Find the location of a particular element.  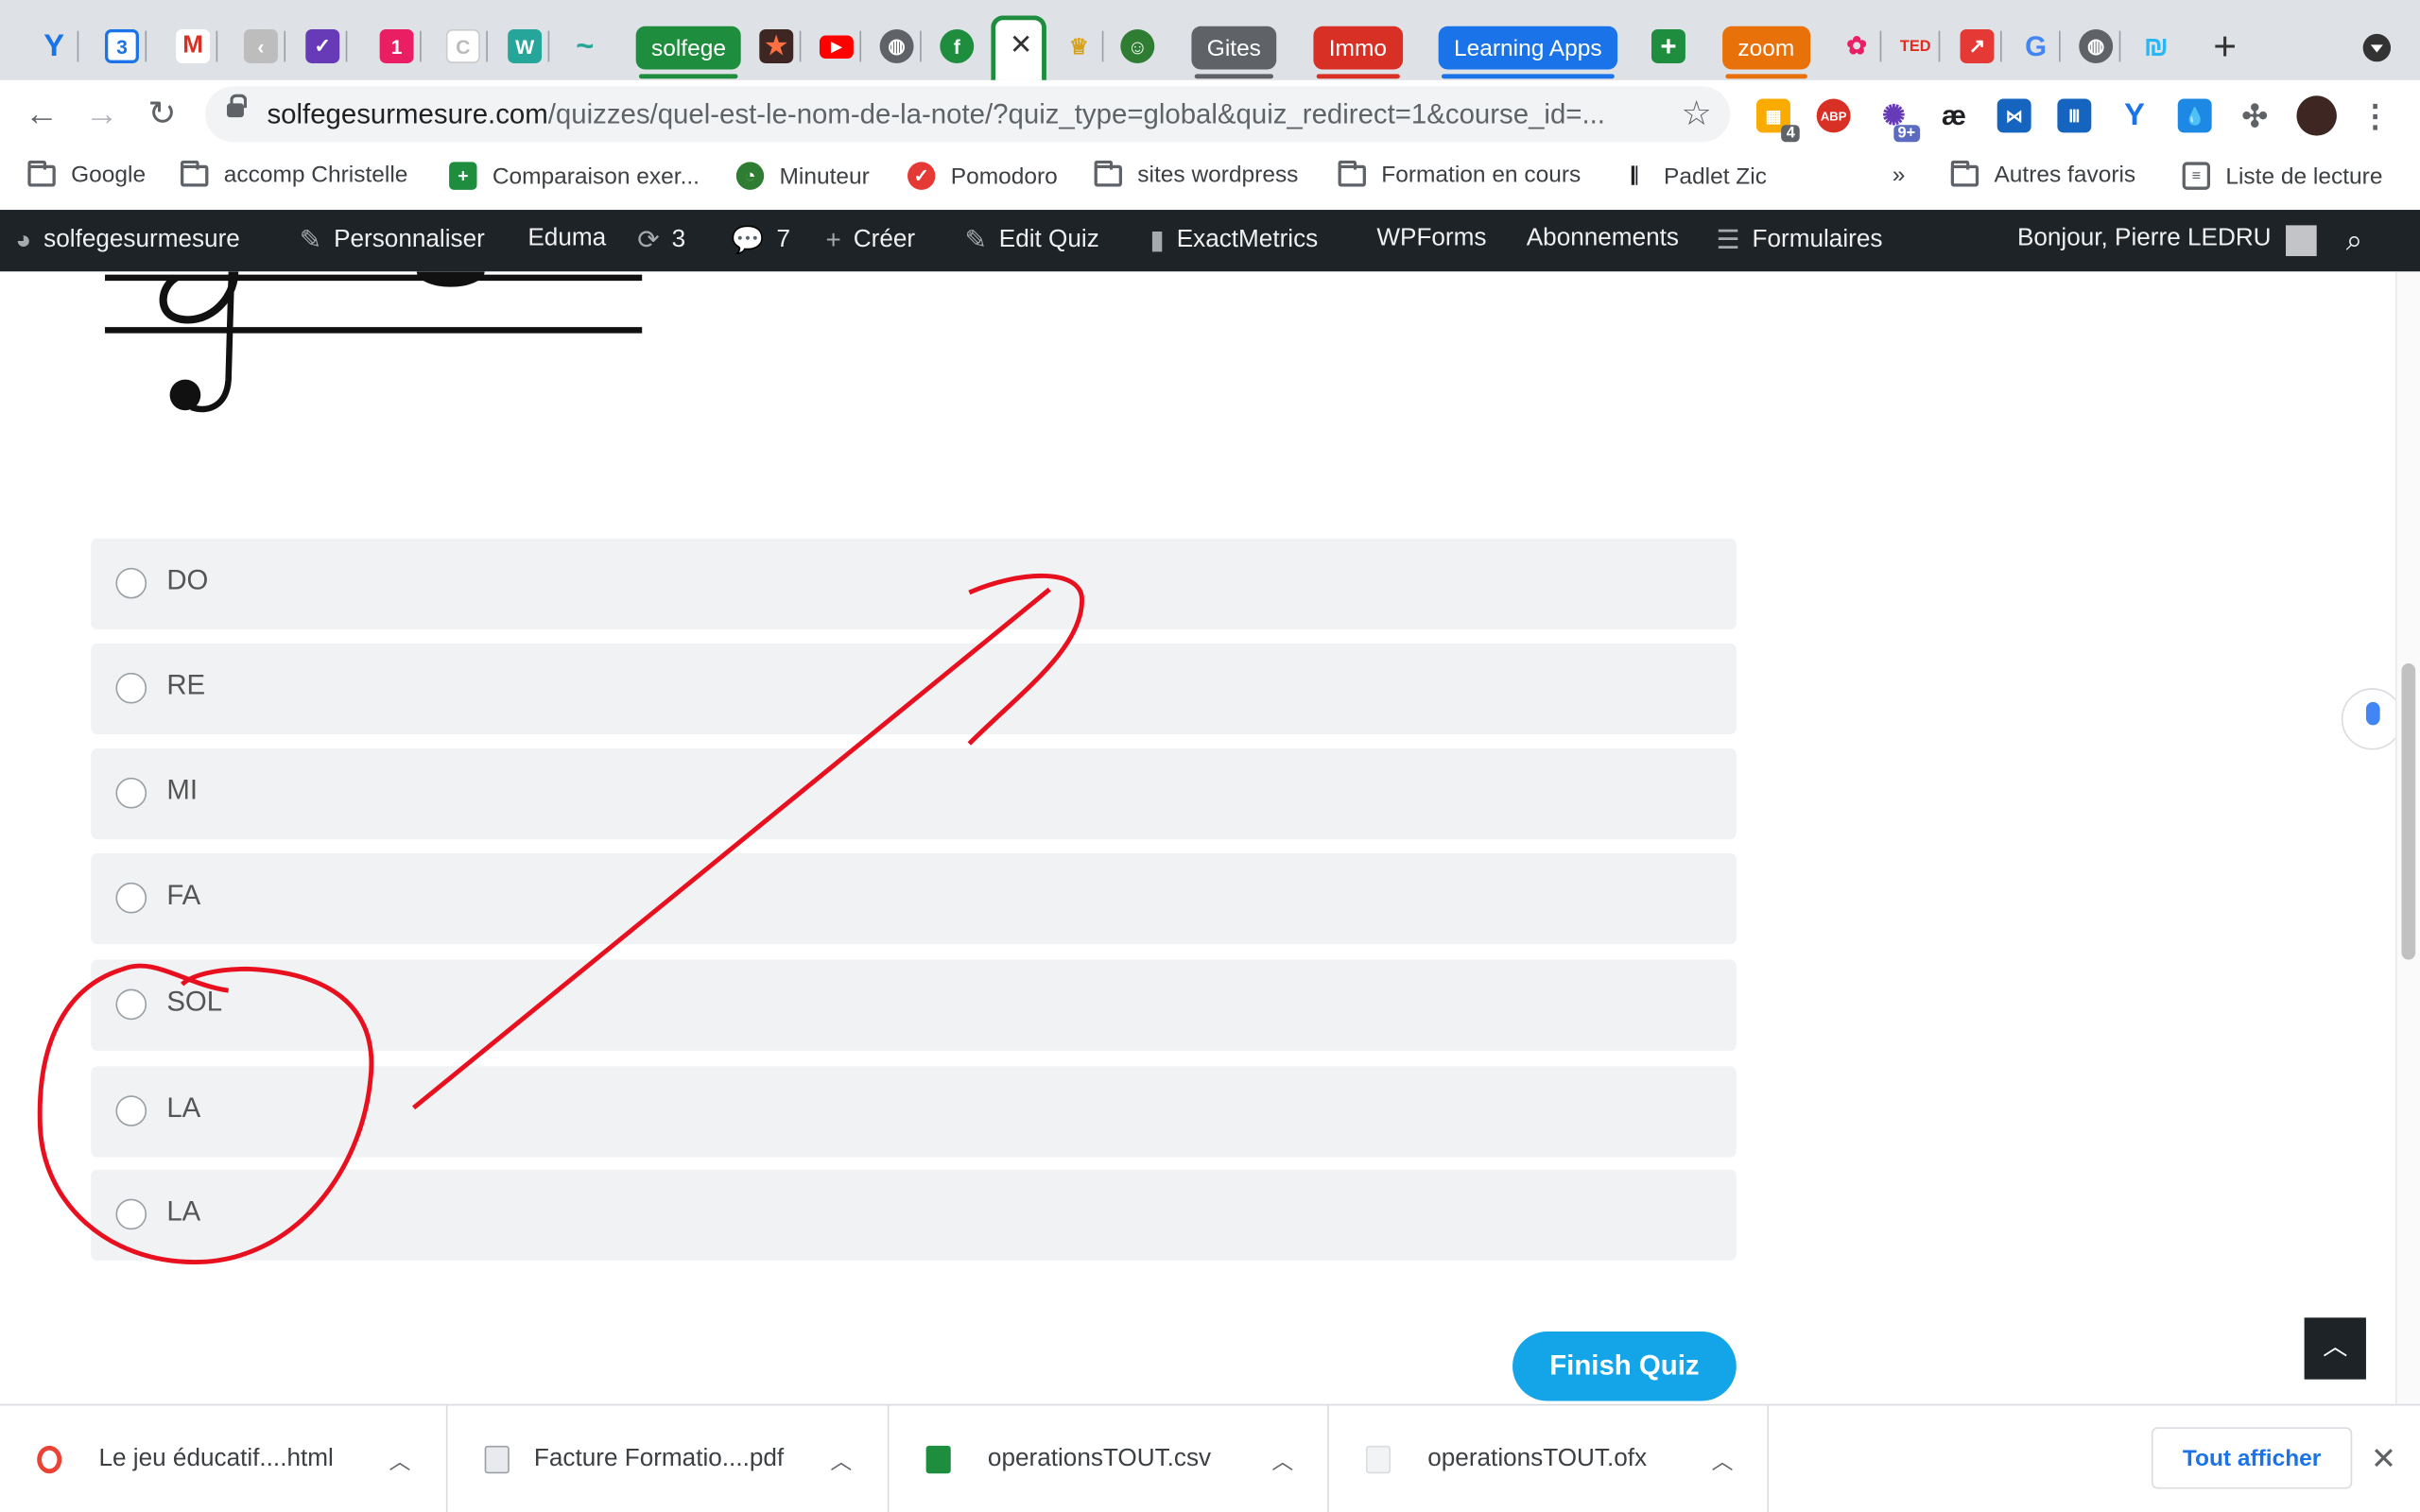

tab-group-solfege: solfege is located at coordinates (689, 52).